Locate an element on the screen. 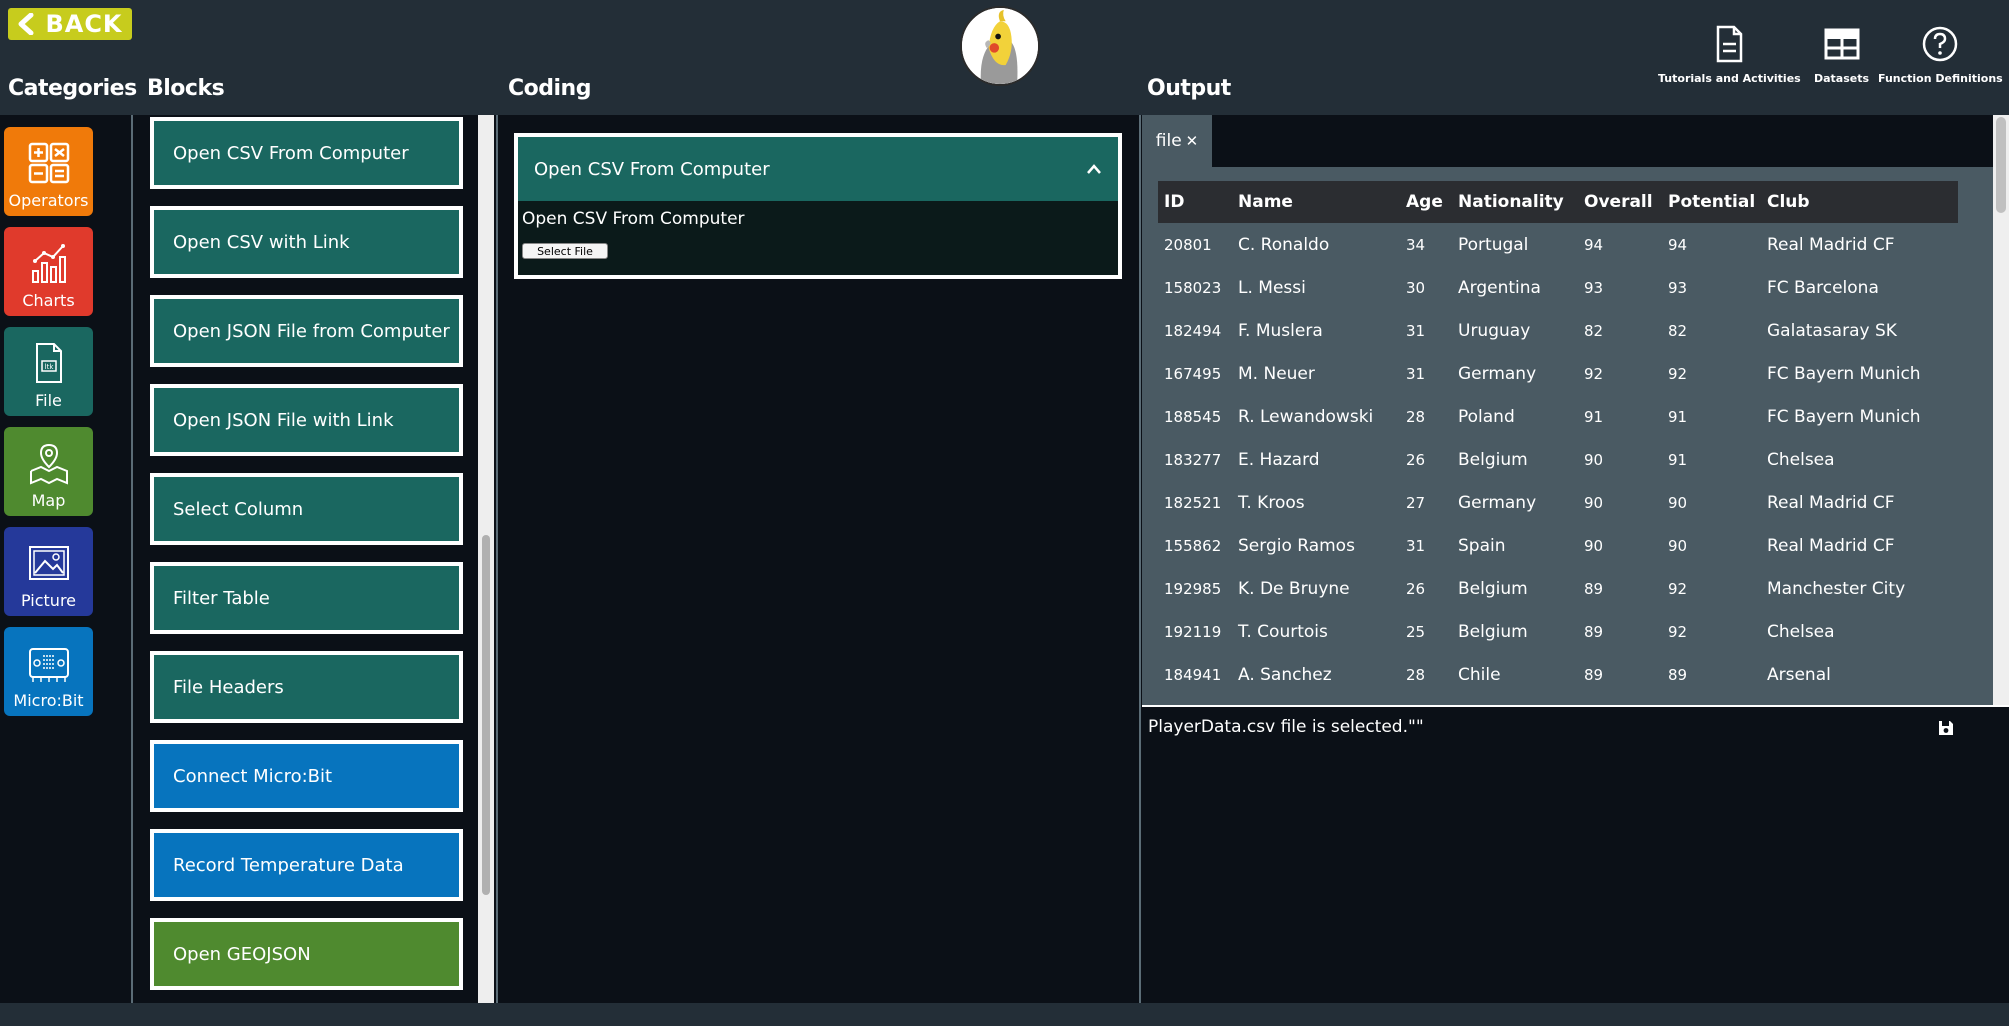  table-cell: Argentina is located at coordinates (1499, 287).